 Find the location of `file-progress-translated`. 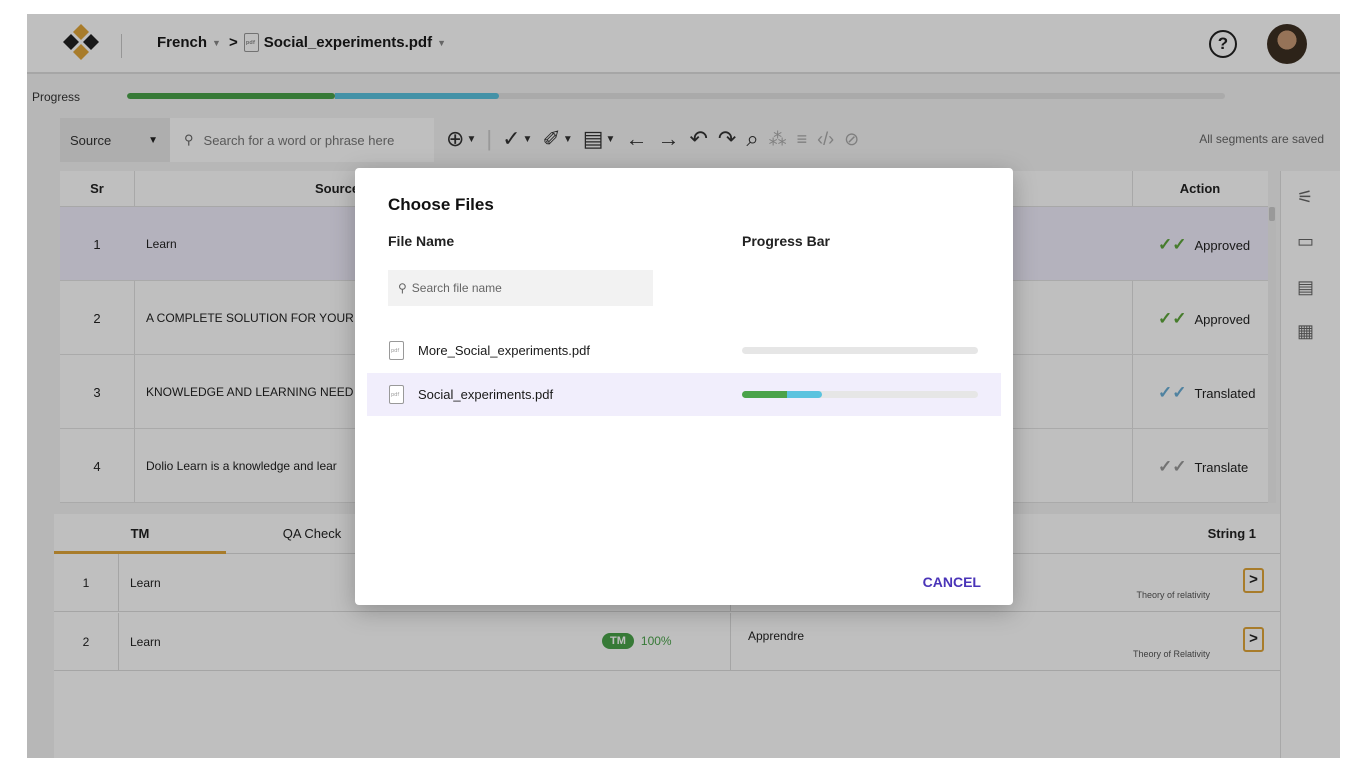

file-progress-translated is located at coordinates (804, 394).